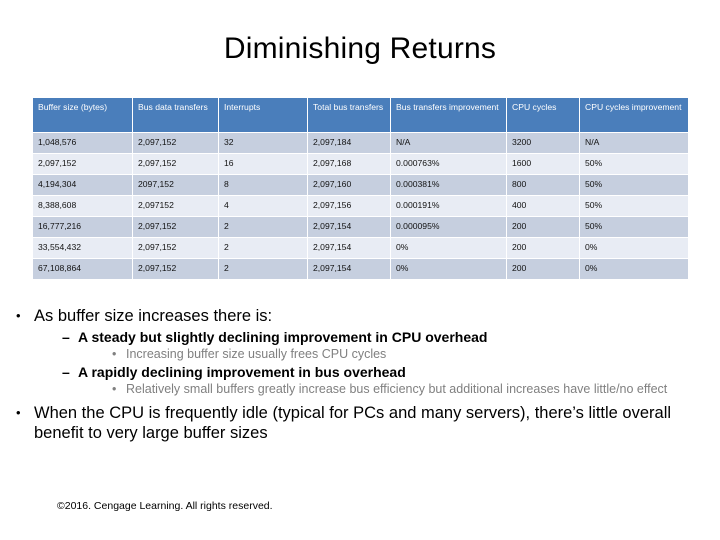 The image size is (720, 540). I want to click on cell-interrupts: 8, so click(263, 185).